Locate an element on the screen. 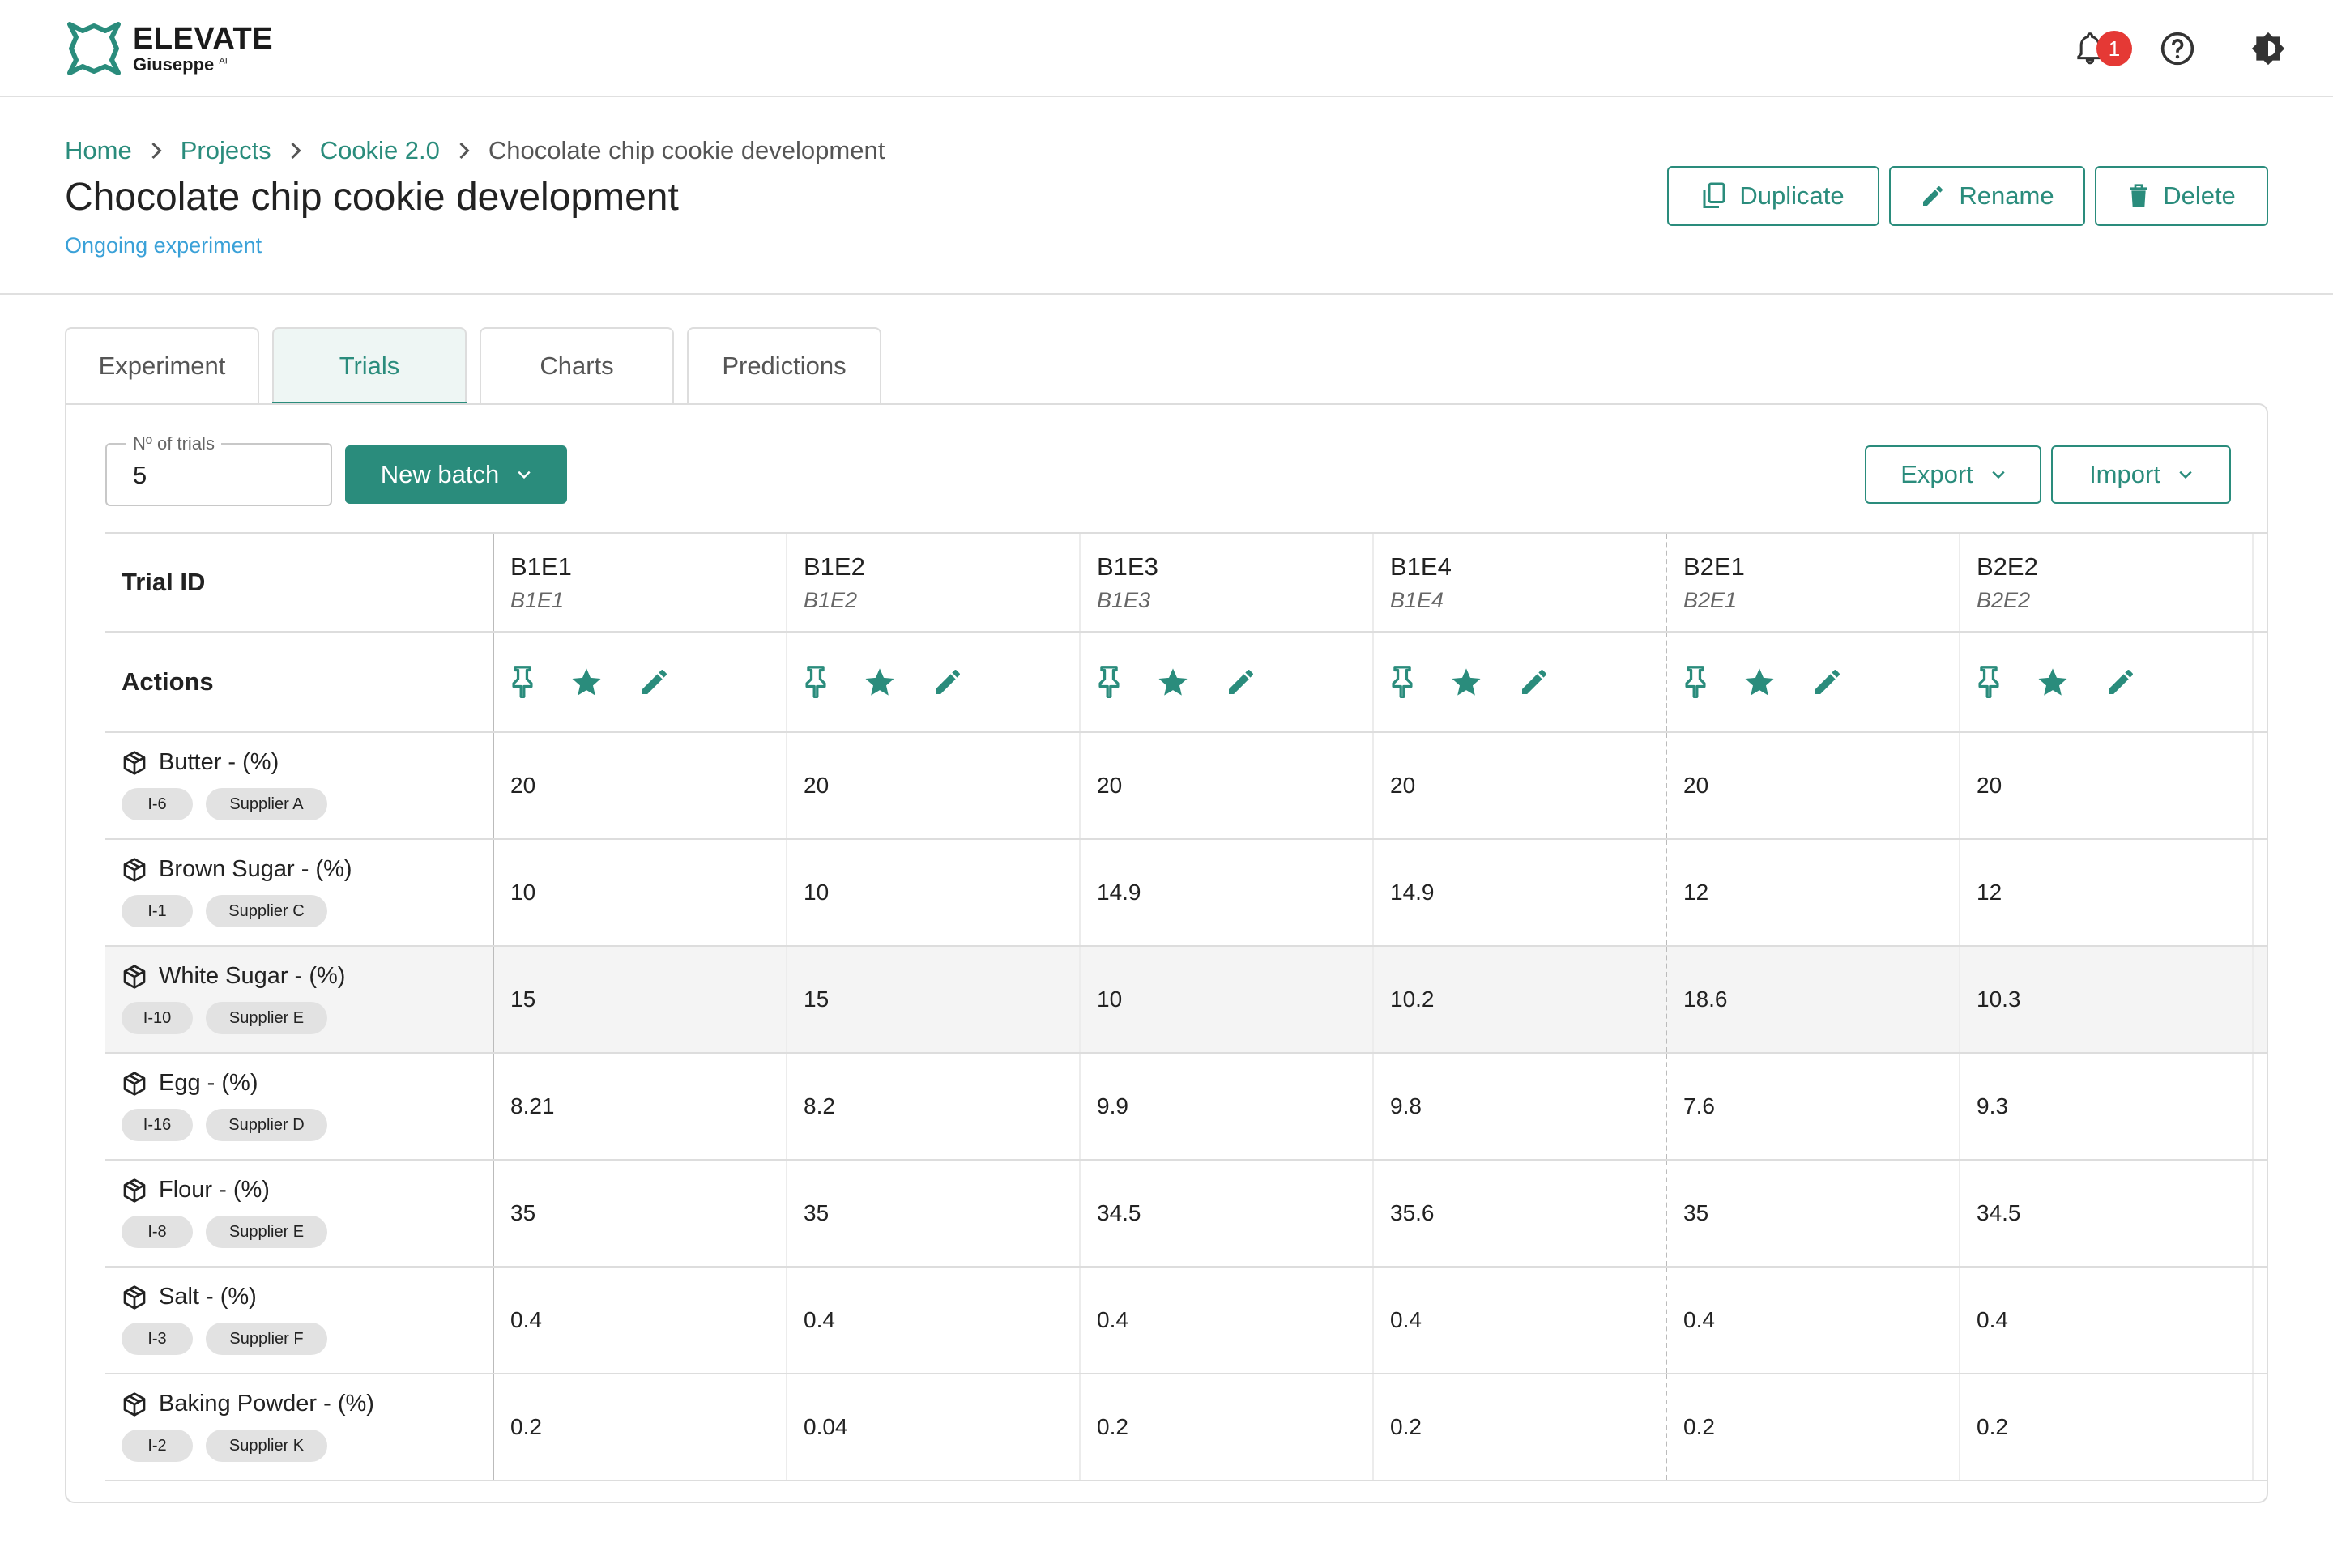 Image resolution: width=2333 pixels, height=1568 pixels. import-button: Import is located at coordinates (2141, 474).